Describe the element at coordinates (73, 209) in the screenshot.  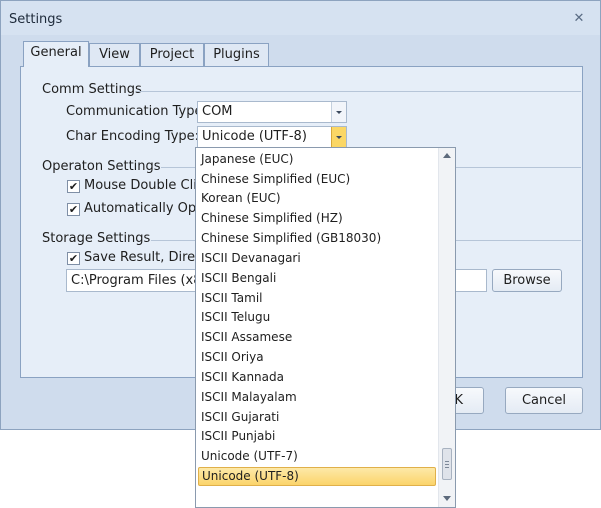
I see `automatically-open-checkbox: ✔` at that location.